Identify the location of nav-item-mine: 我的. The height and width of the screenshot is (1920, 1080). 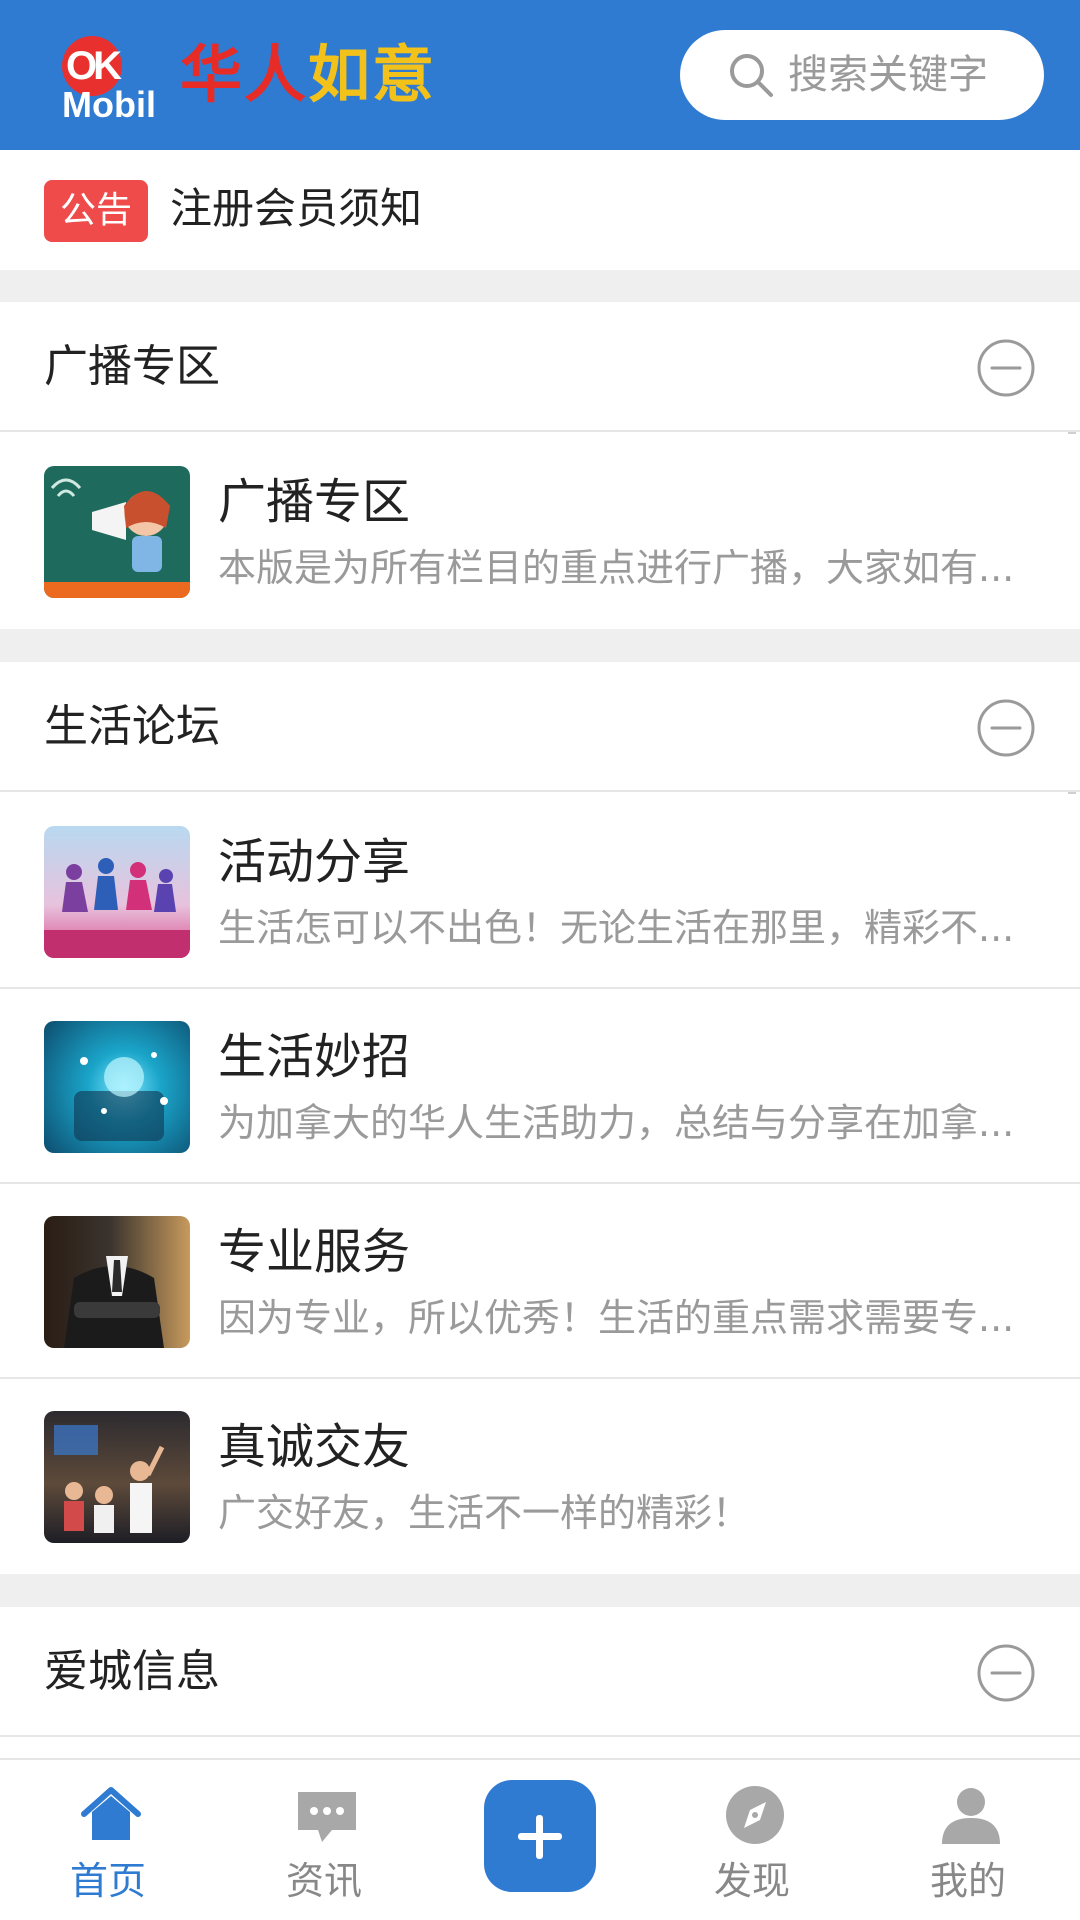
(968, 1840).